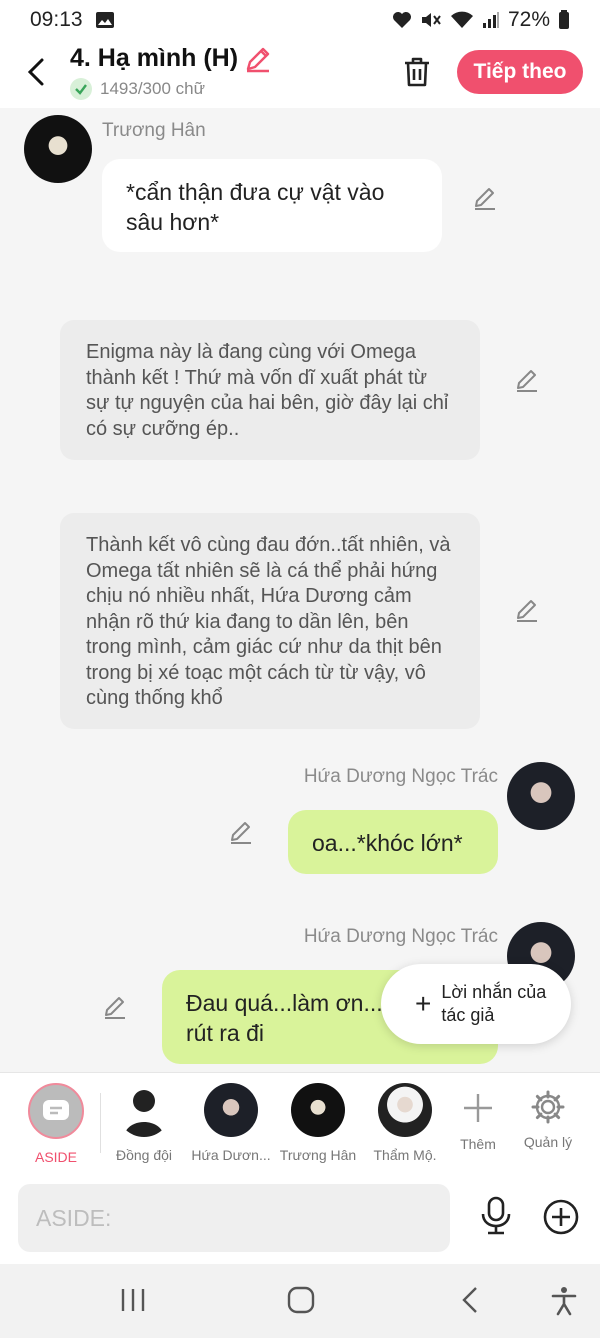 The image size is (600, 1338). I want to click on character-label: ASIDE, so click(55, 1157).